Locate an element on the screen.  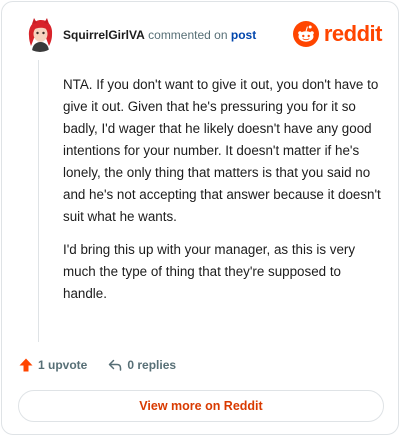
reply-arrow-icon is located at coordinates (115, 365).